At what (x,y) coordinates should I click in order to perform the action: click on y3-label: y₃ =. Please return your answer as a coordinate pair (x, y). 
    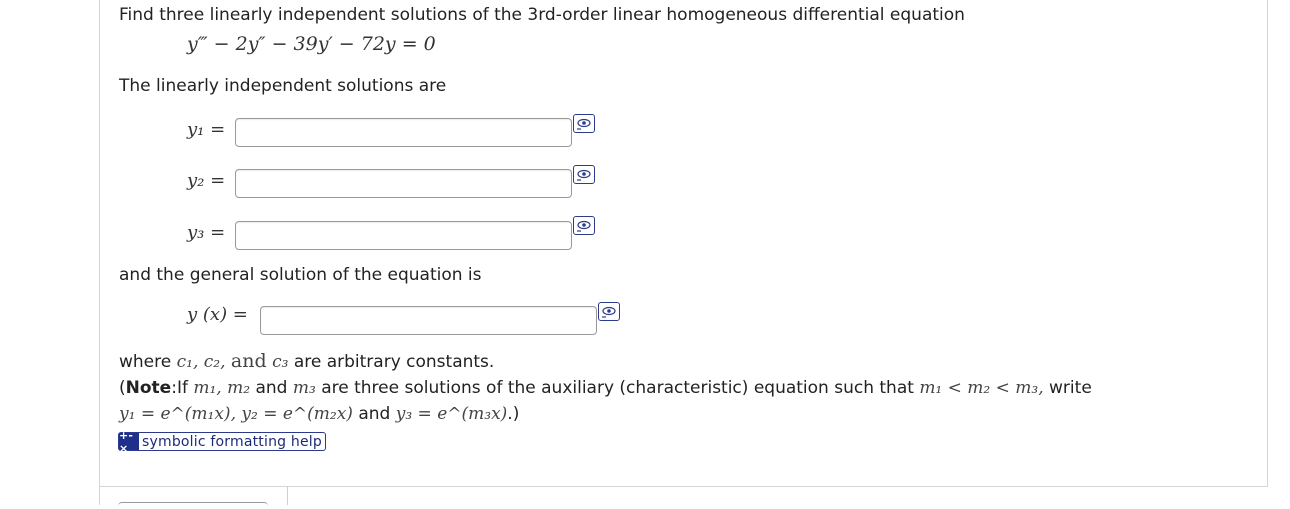
    Looking at the image, I should click on (206, 232).